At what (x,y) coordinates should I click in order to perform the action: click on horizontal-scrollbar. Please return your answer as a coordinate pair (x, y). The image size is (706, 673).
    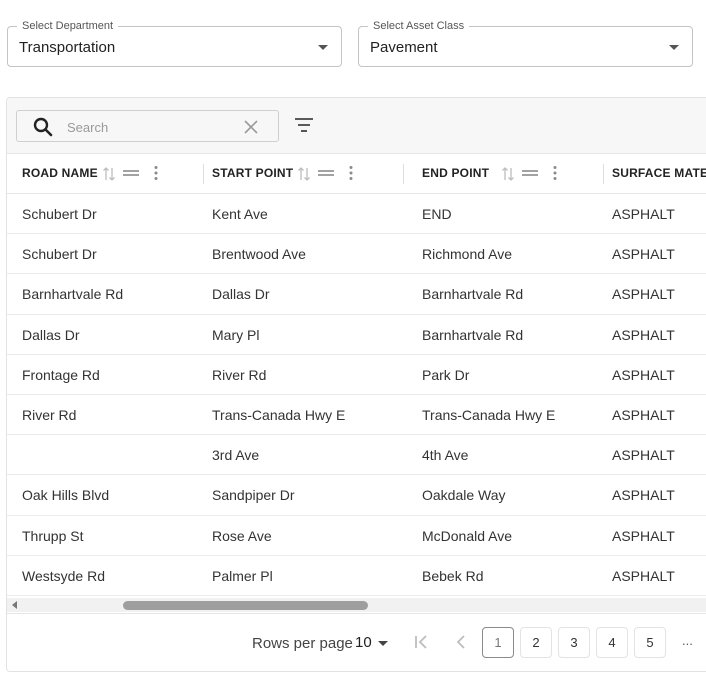
    Looking at the image, I should click on (356, 605).